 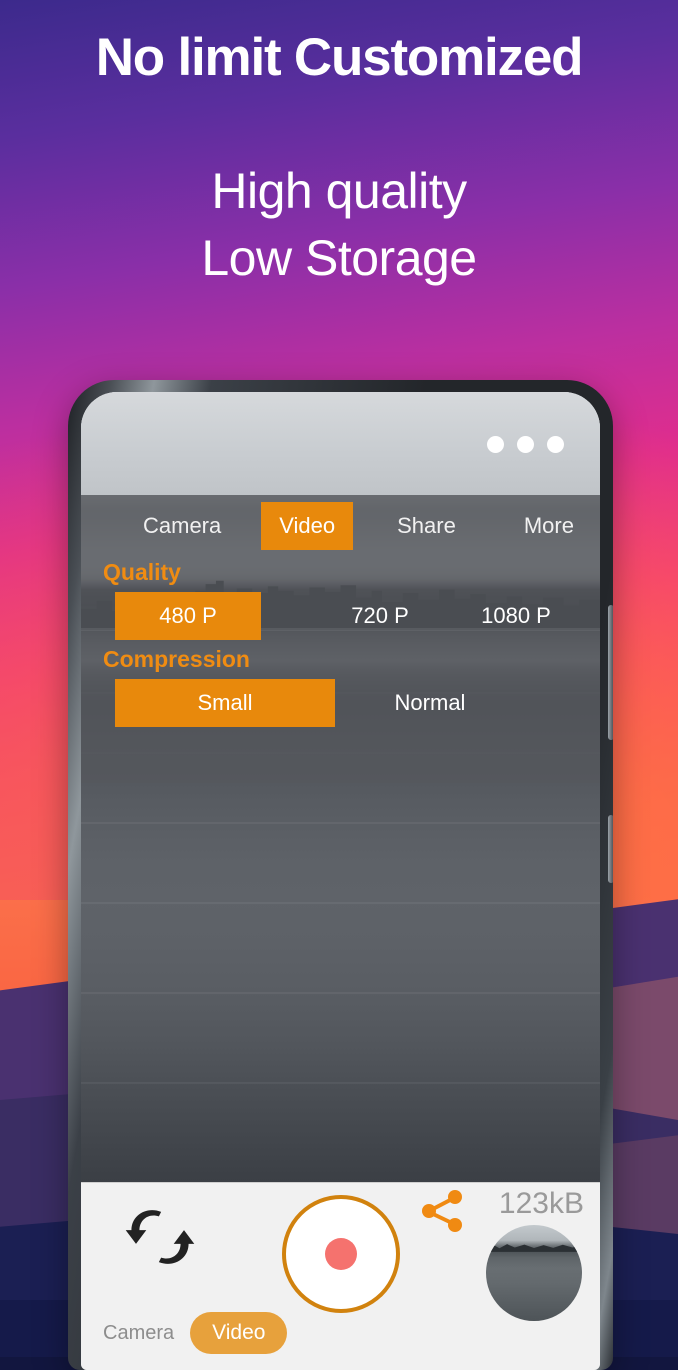 I want to click on mode-video-pill: Video, so click(x=239, y=1333).